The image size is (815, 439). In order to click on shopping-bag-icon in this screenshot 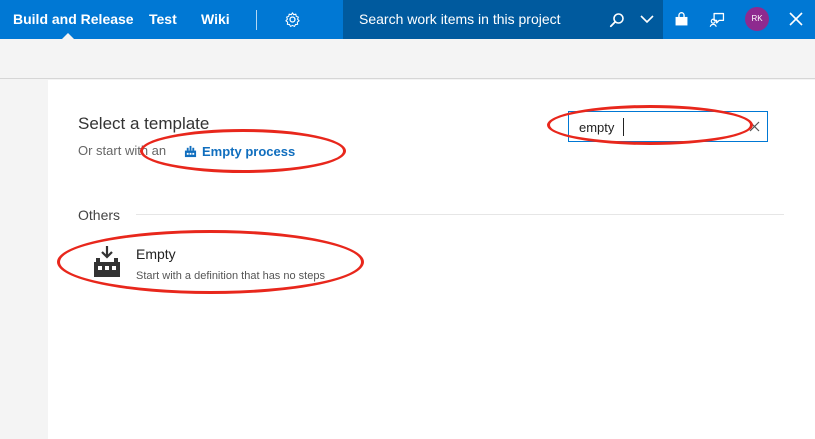, I will do `click(681, 19)`.